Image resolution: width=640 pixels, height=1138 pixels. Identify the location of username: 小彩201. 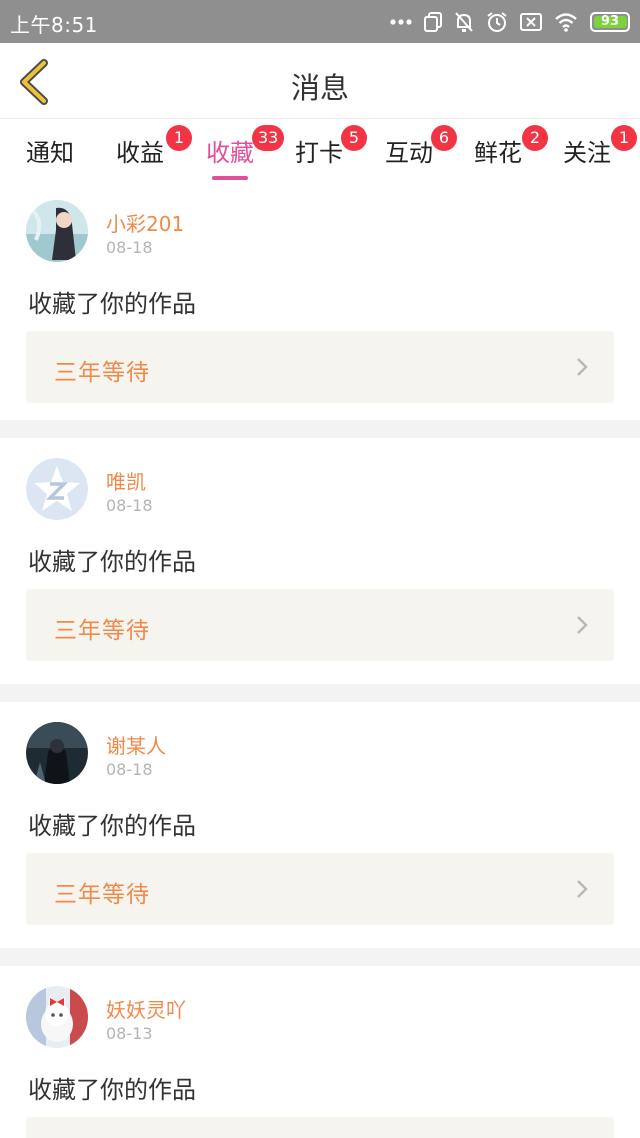
(145, 222).